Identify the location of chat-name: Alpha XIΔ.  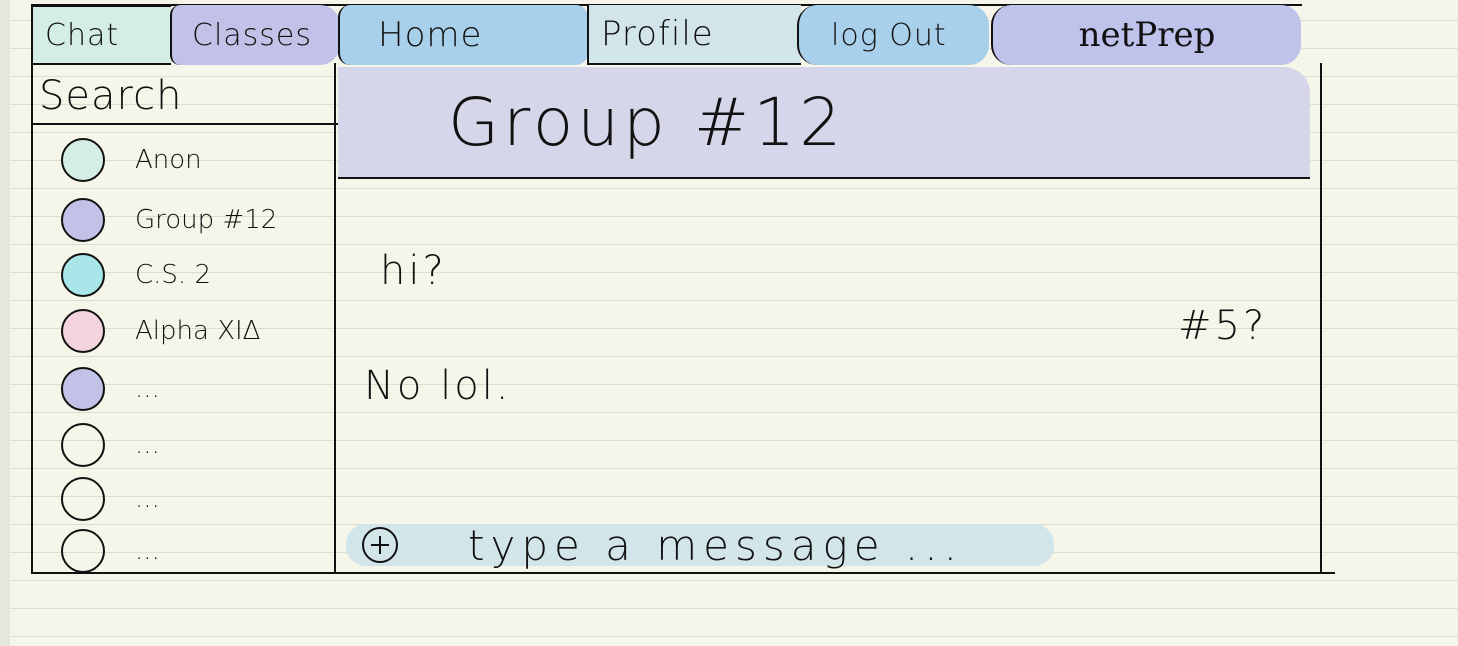
(198, 331).